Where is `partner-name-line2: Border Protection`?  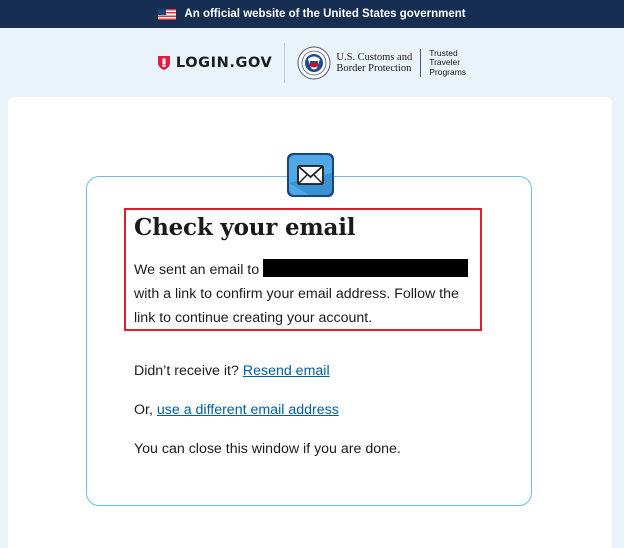 partner-name-line2: Border Protection is located at coordinates (374, 68).